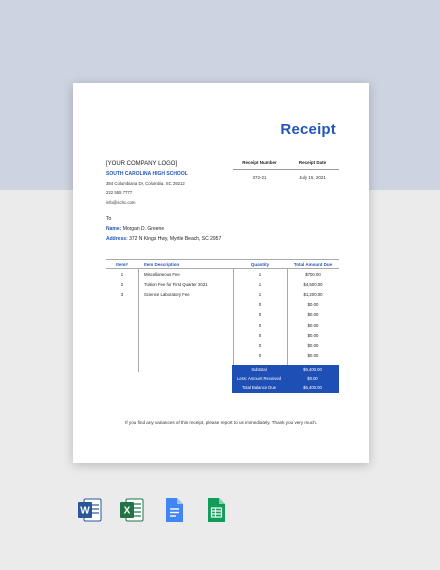  Describe the element at coordinates (176, 284) in the screenshot. I see `item-description-cell: Tuition Fee for First Quarter 2021` at that location.